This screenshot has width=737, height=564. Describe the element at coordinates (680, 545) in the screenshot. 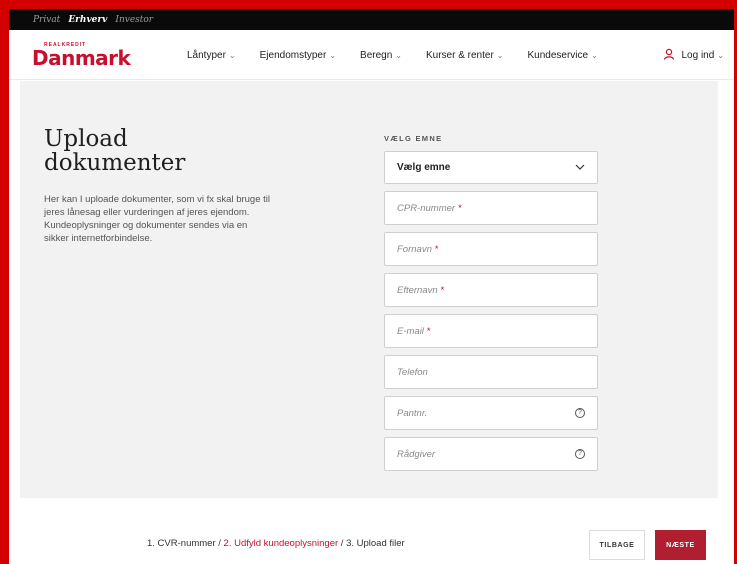

I see `next-button: NÆSTE` at that location.